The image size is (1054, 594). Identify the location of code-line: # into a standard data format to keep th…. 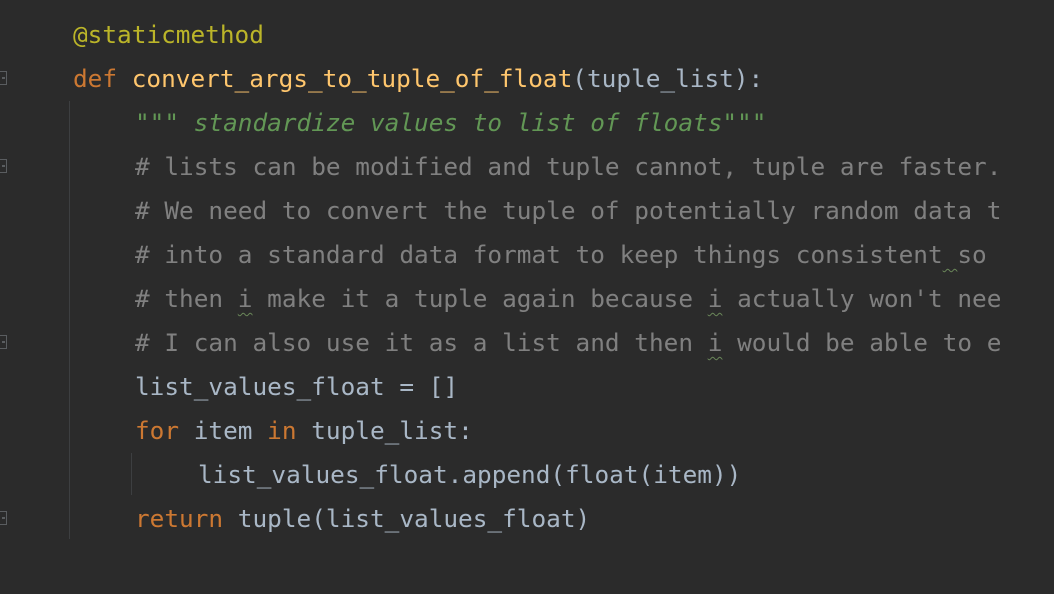
(527, 255).